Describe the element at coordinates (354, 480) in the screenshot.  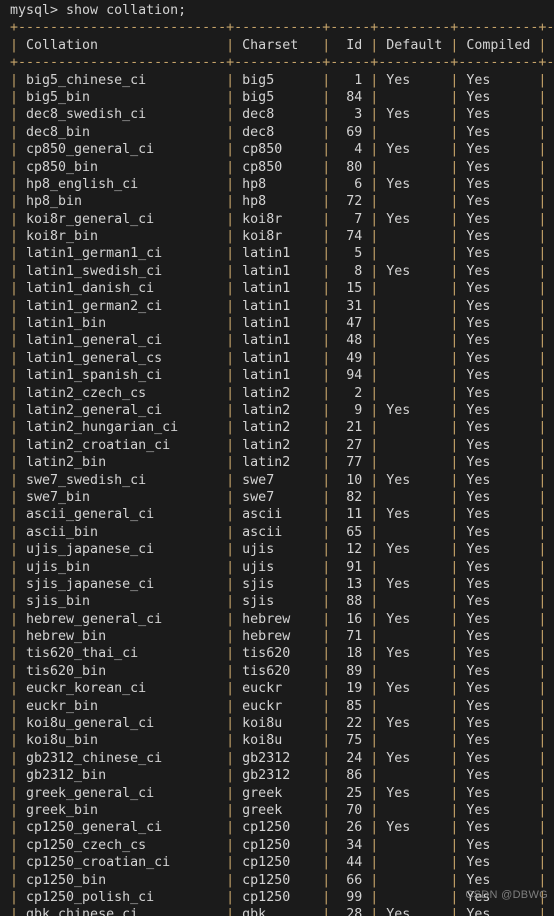
I see `table-cell: 10` at that location.